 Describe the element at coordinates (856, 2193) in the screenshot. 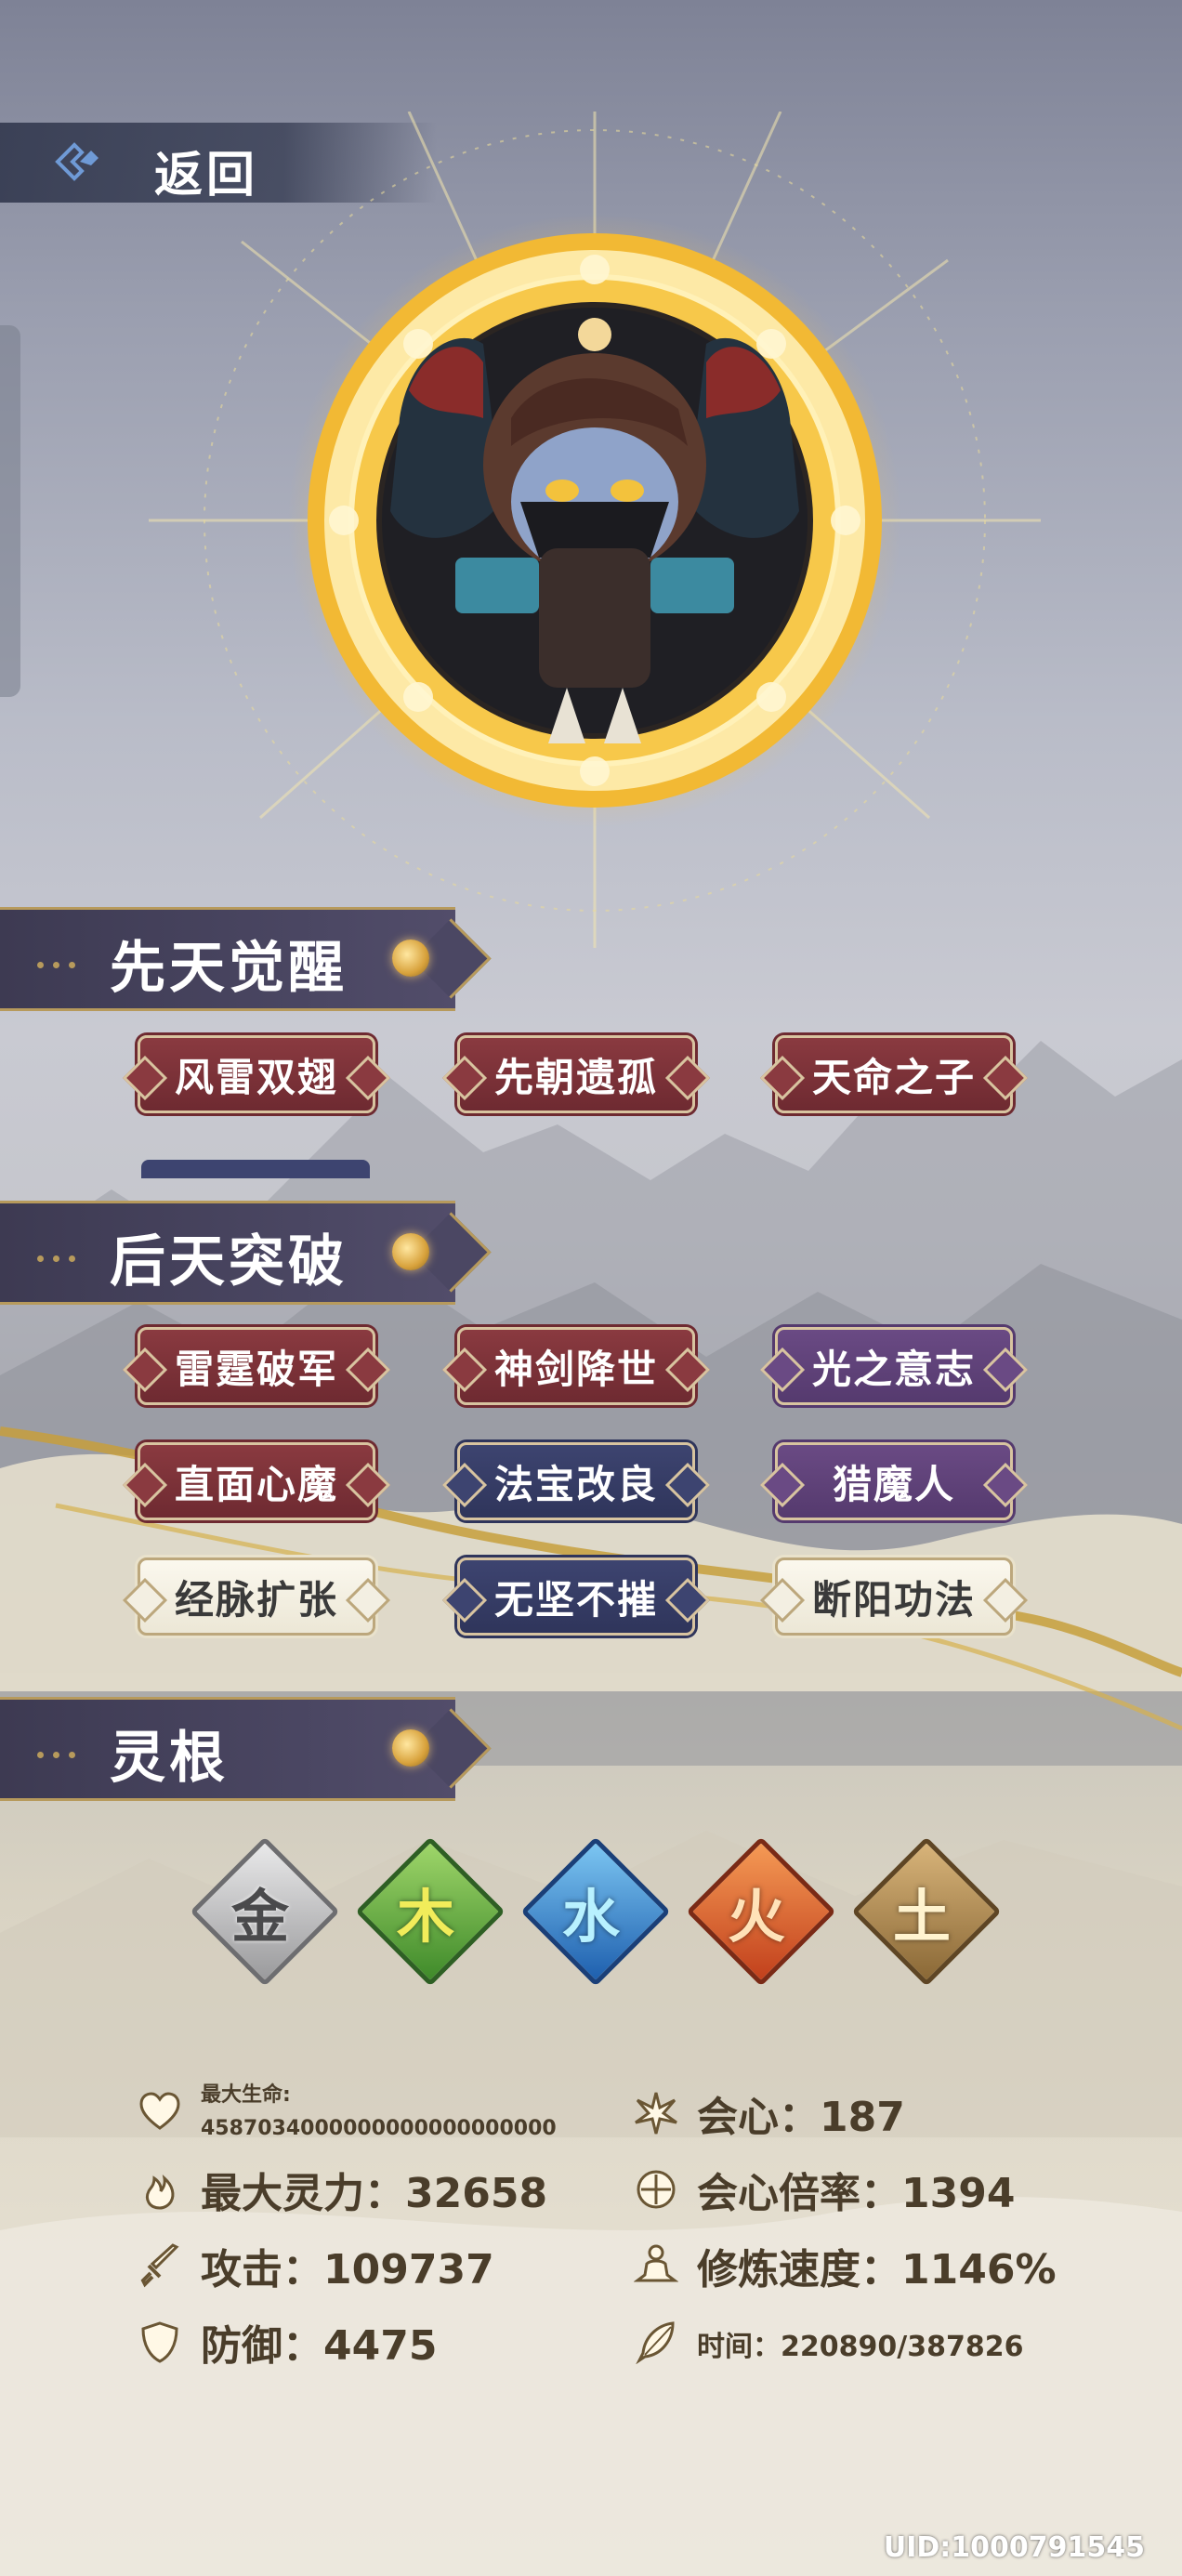

I see `crit-mult-stat: 会心倍率：1394` at that location.